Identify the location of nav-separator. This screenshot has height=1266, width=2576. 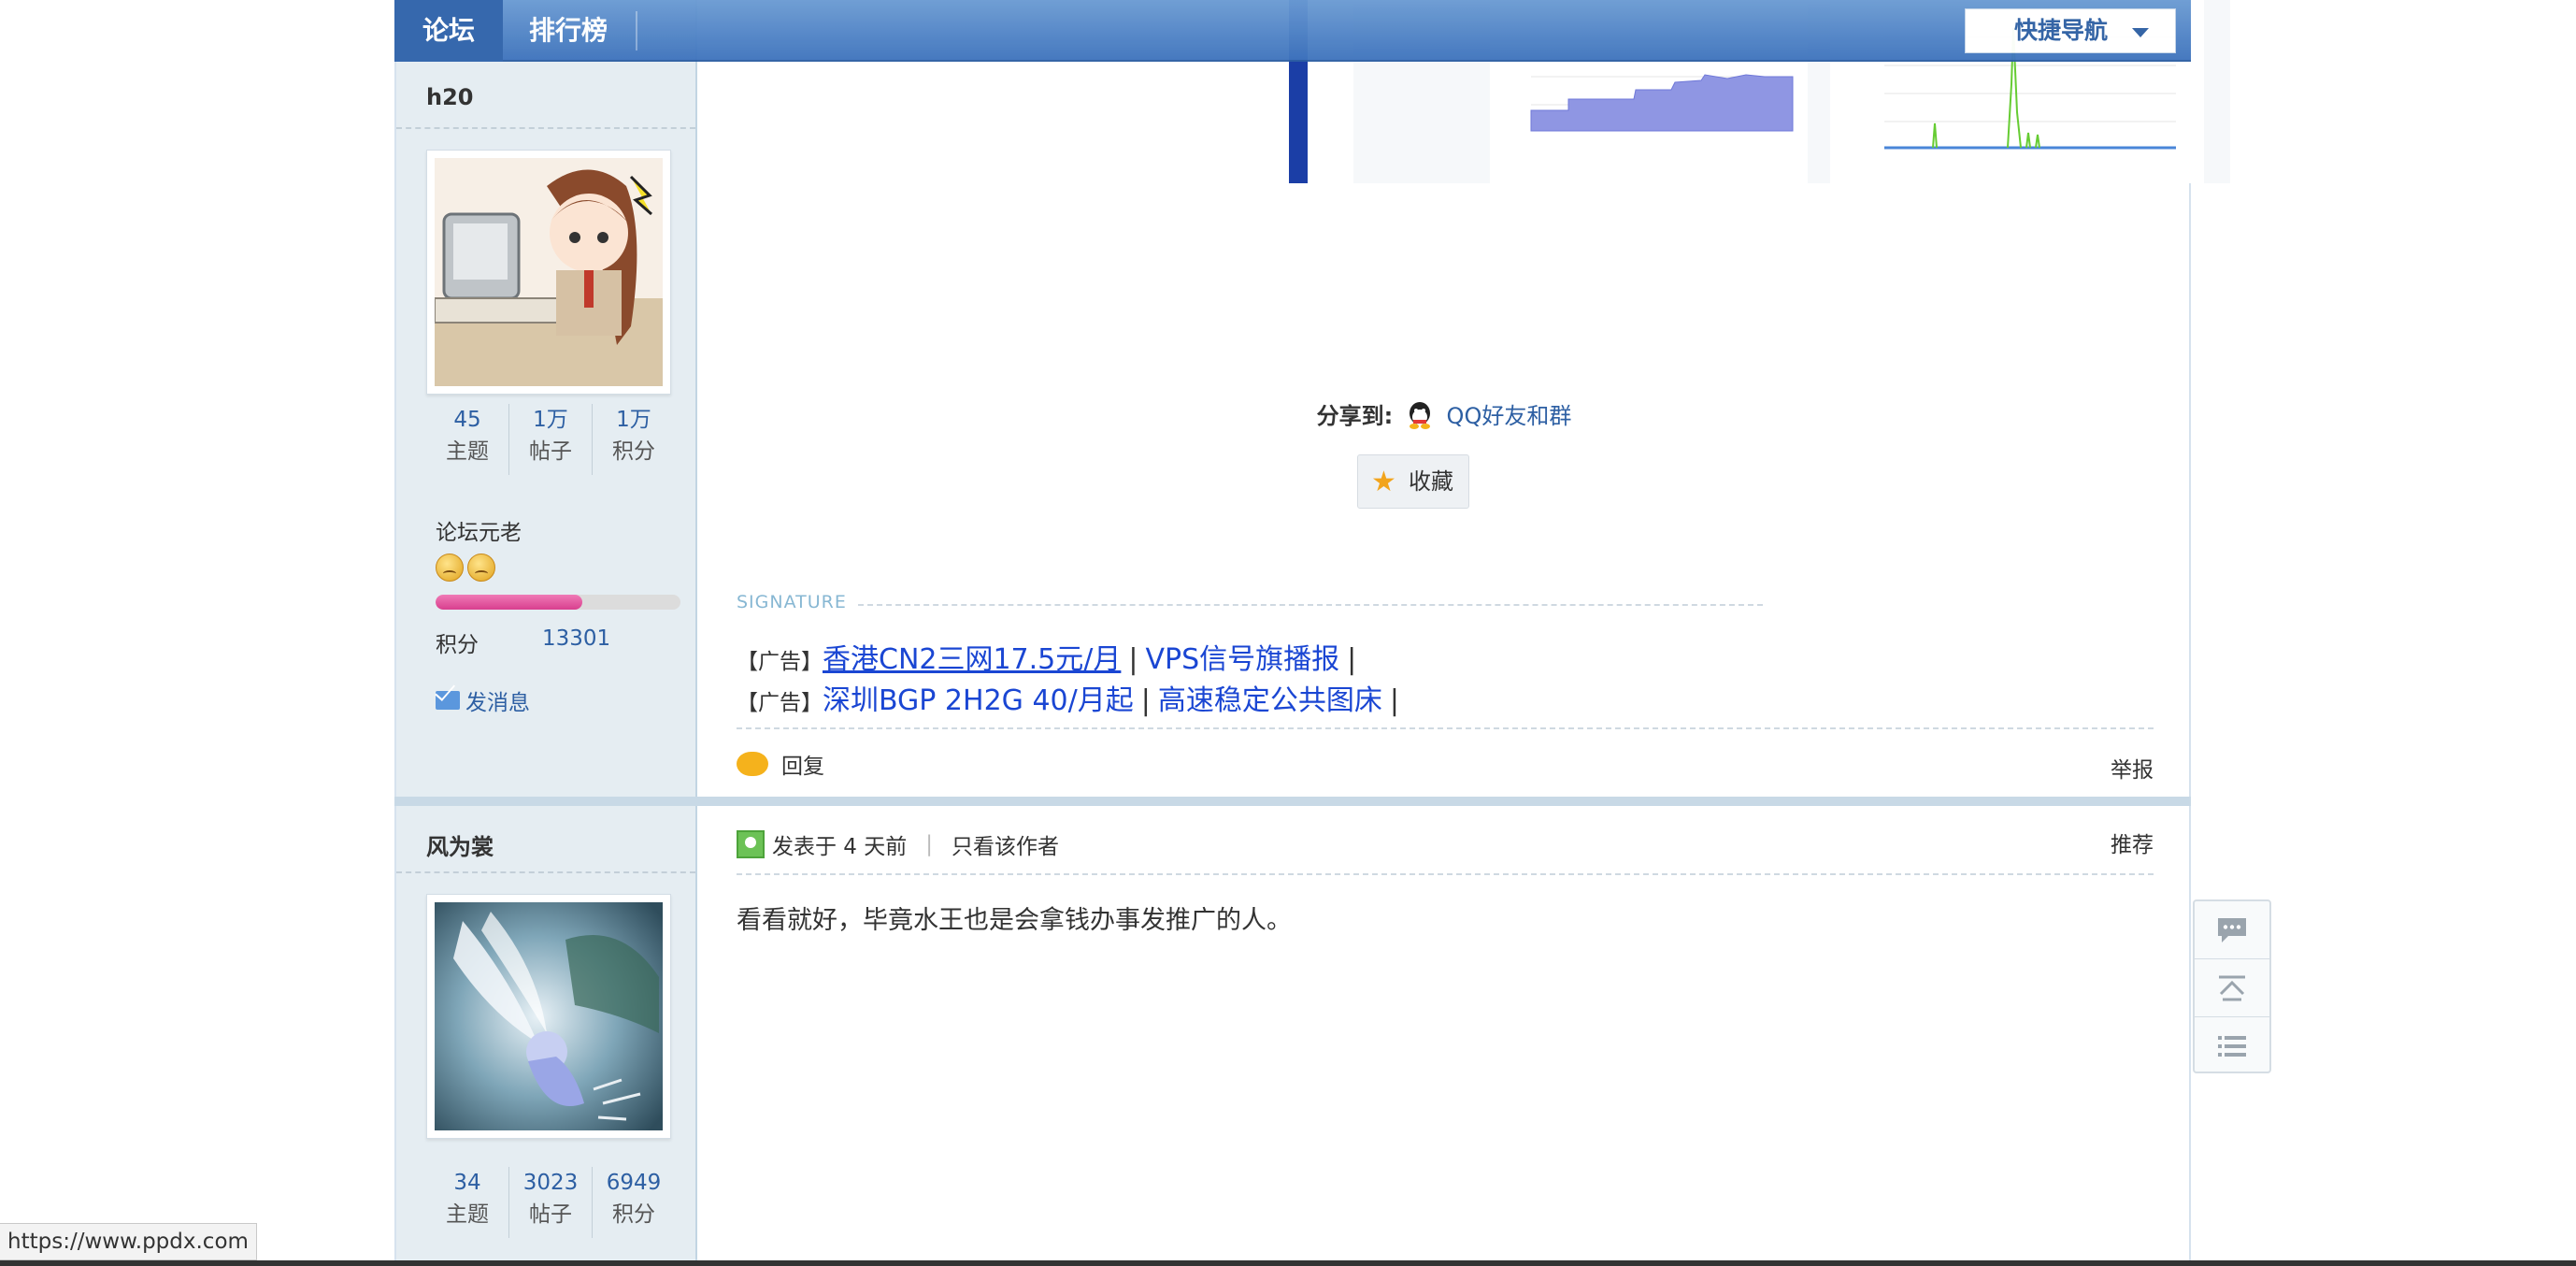
(636, 30).